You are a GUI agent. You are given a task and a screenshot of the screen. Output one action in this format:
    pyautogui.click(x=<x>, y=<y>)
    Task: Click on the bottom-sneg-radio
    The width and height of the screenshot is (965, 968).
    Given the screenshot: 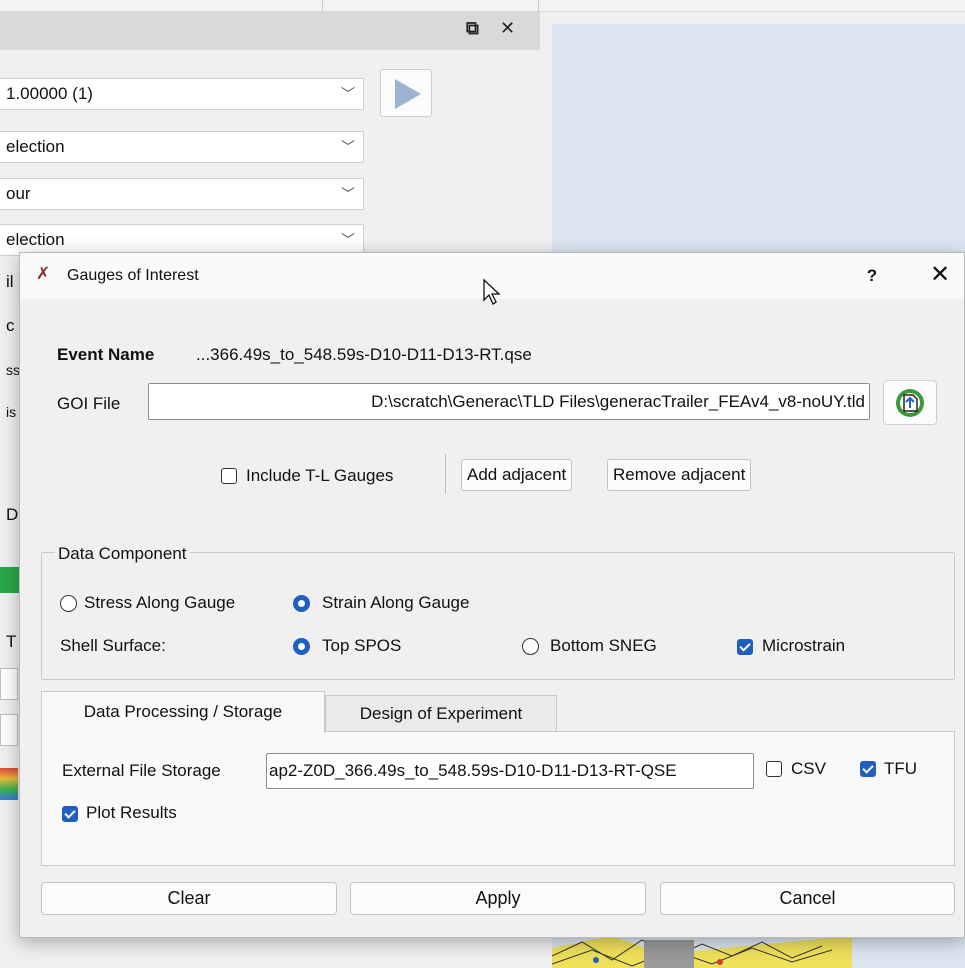 What is the action you would take?
    pyautogui.click(x=530, y=646)
    